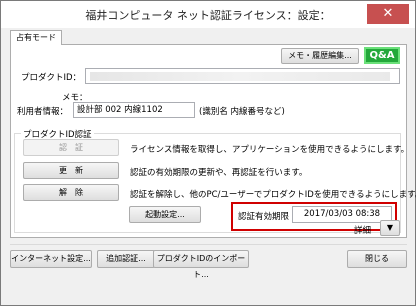 Image resolution: width=416 pixels, height=306 pixels. Describe the element at coordinates (273, 195) in the screenshot. I see `release-description: 認証を解除し、他のPC/ユーザーでプロダクトIDを使用できるようにします。` at that location.